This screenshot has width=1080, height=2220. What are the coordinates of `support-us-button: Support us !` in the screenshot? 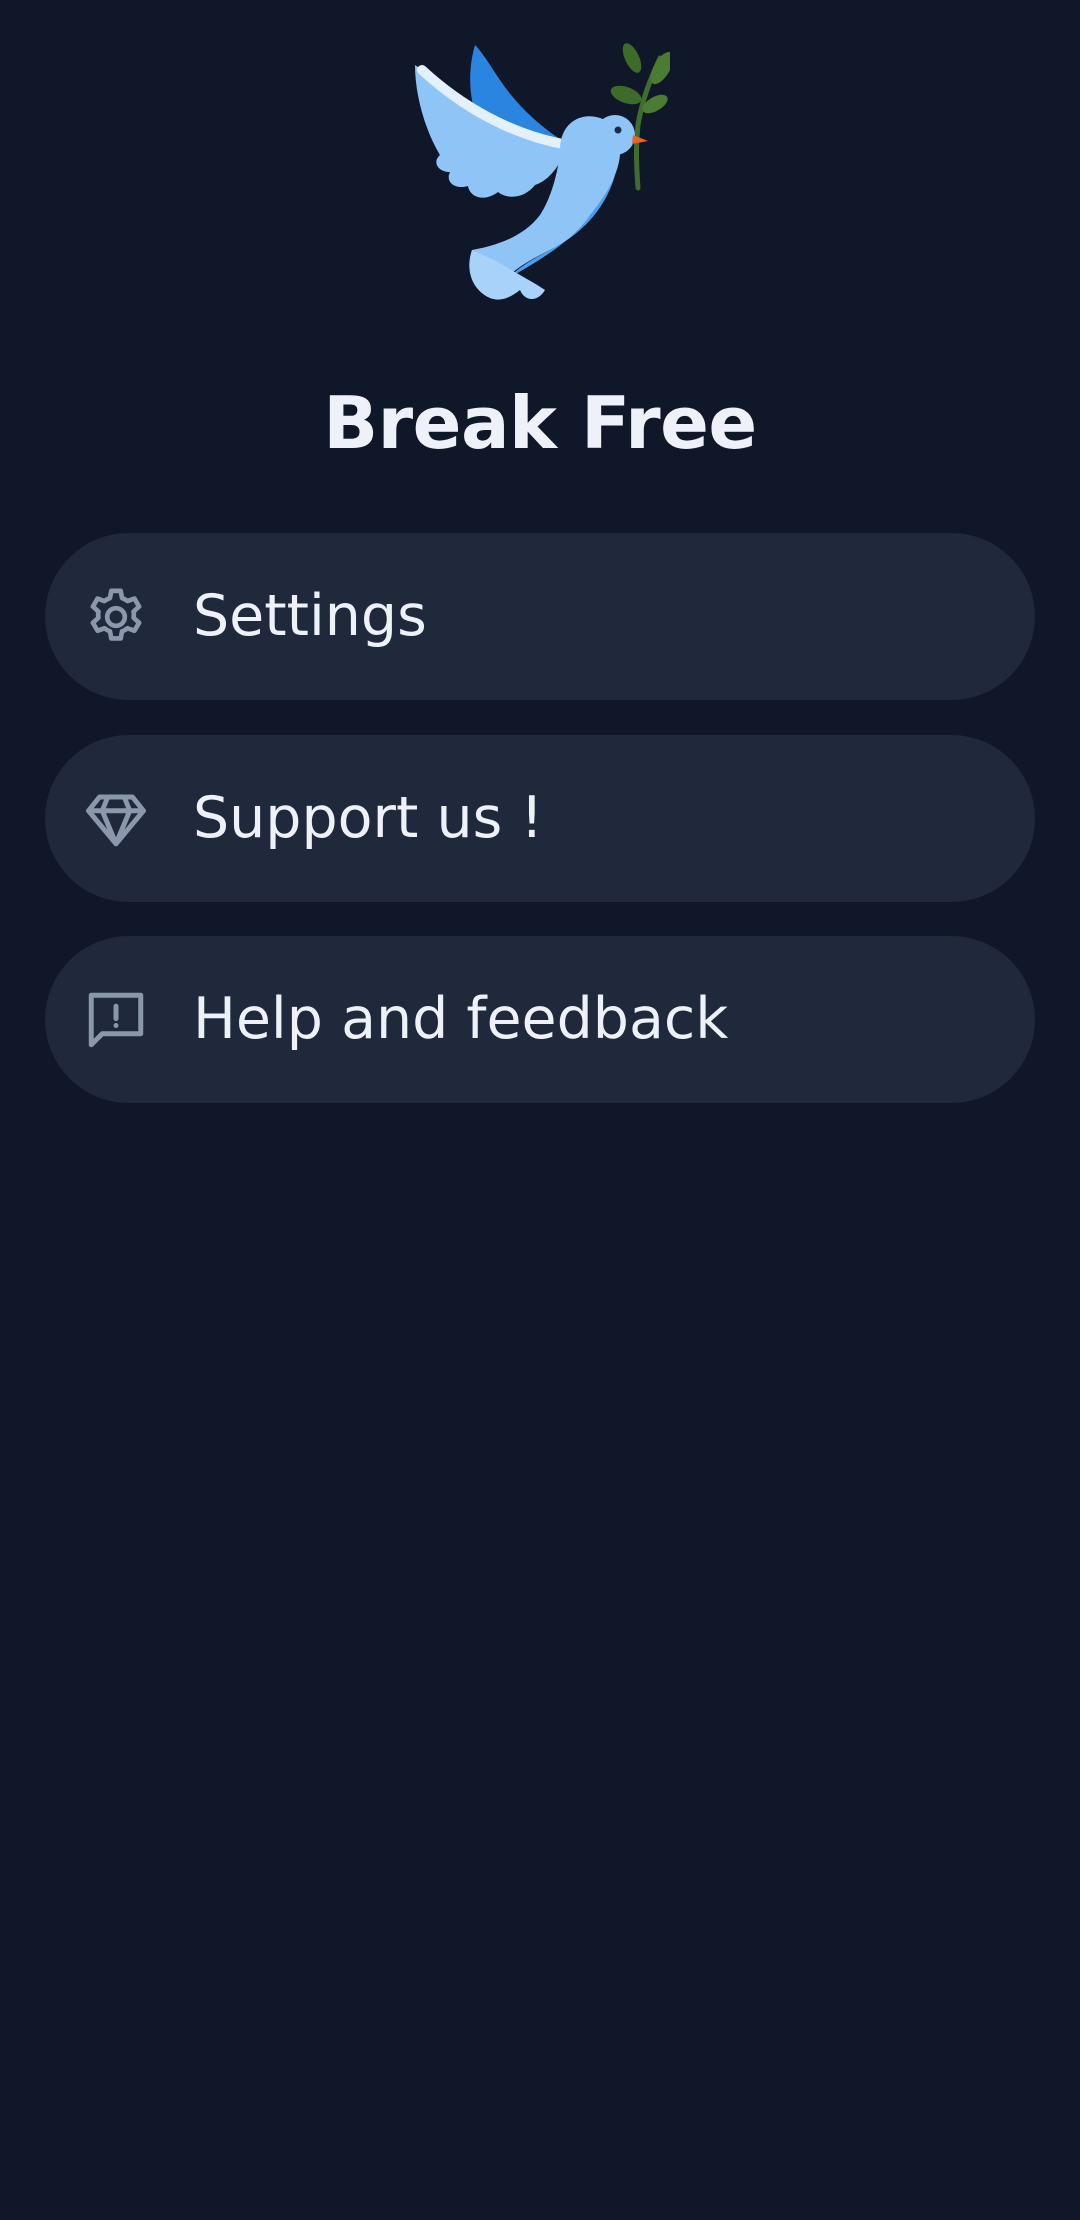 It's located at (540, 818).